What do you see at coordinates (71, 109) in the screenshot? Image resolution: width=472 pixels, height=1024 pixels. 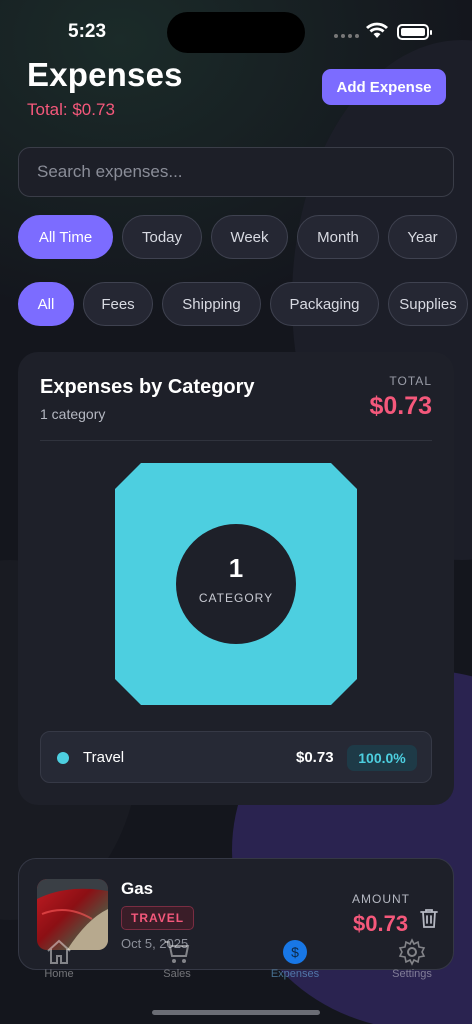 I see `total-summary: Total: $0.73` at bounding box center [71, 109].